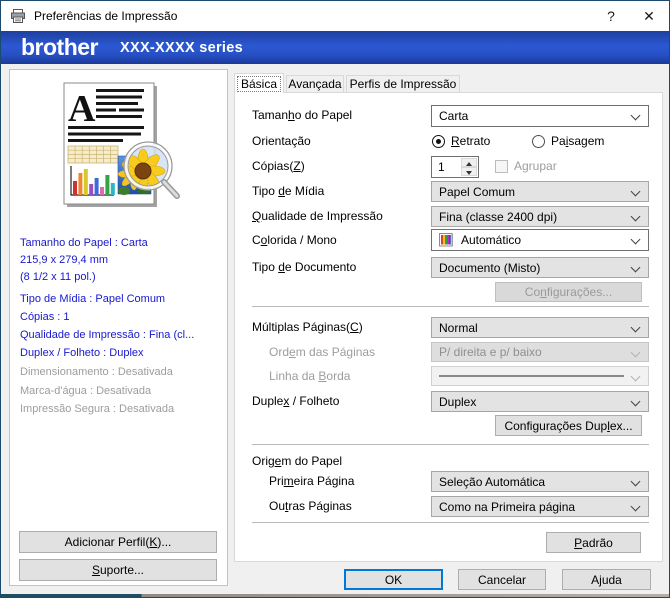 The image size is (670, 598). What do you see at coordinates (593, 542) in the screenshot?
I see `default-button: Padrão` at bounding box center [593, 542].